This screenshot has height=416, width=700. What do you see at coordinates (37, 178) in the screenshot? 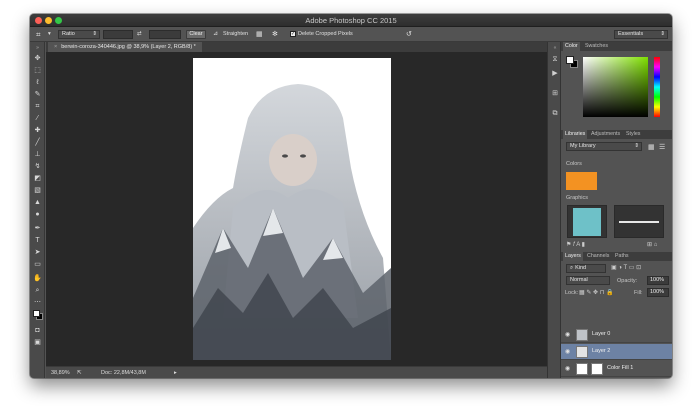
I see `eraser-icon: ◩` at bounding box center [37, 178].